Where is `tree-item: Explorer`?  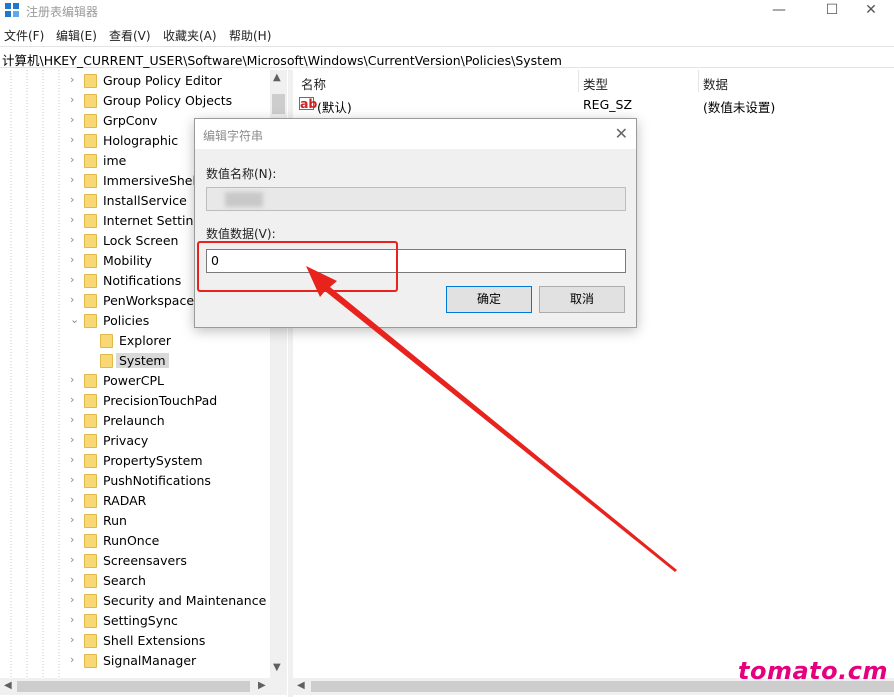 tree-item: Explorer is located at coordinates (135, 341).